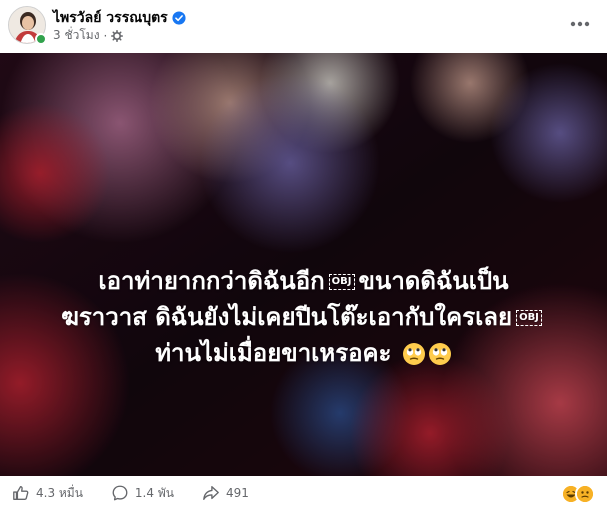 The height and width of the screenshot is (510, 607). Describe the element at coordinates (21, 493) in the screenshot. I see `thumbs-up-icon` at that location.